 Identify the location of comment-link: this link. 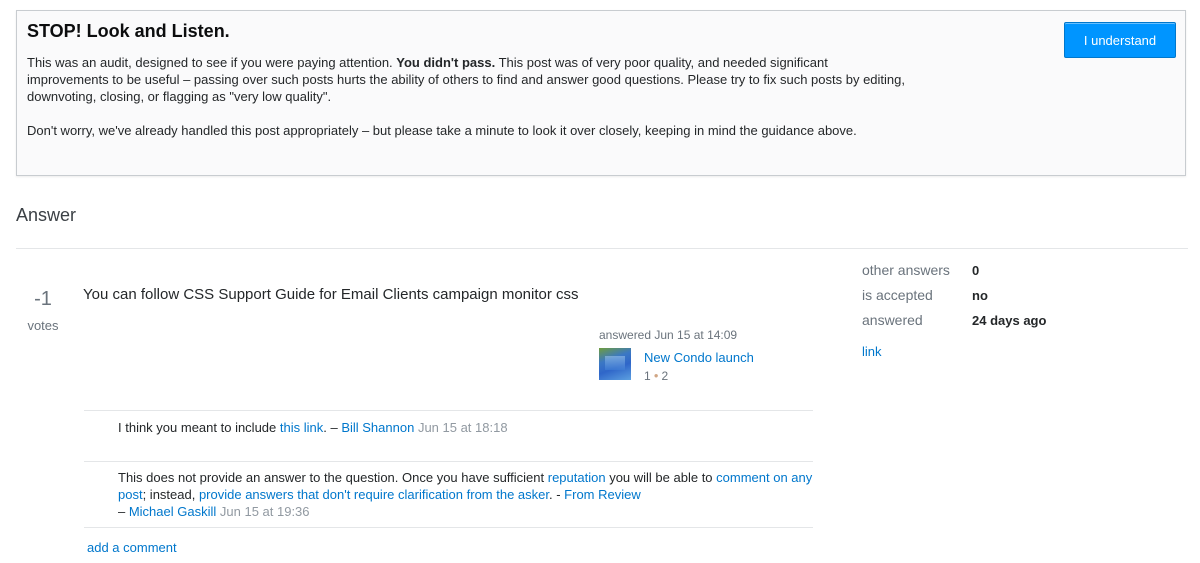
(301, 427).